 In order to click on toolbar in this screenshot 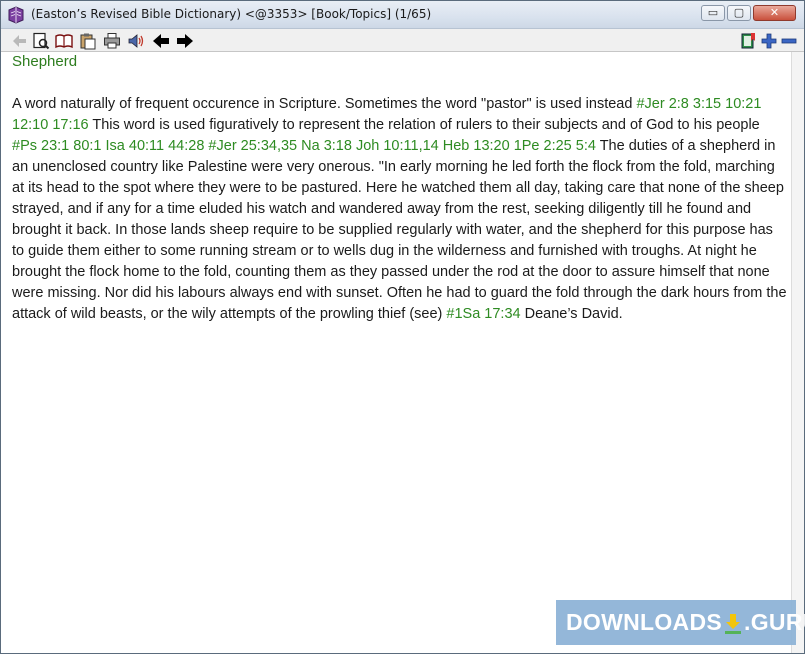, I will do `click(402, 40)`.